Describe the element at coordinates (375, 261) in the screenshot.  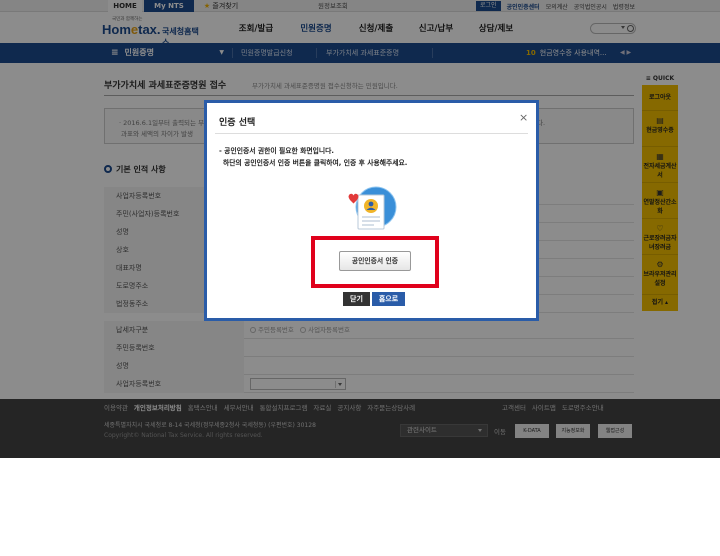
I see `cert-auth-button: 공인인증서 인증` at that location.